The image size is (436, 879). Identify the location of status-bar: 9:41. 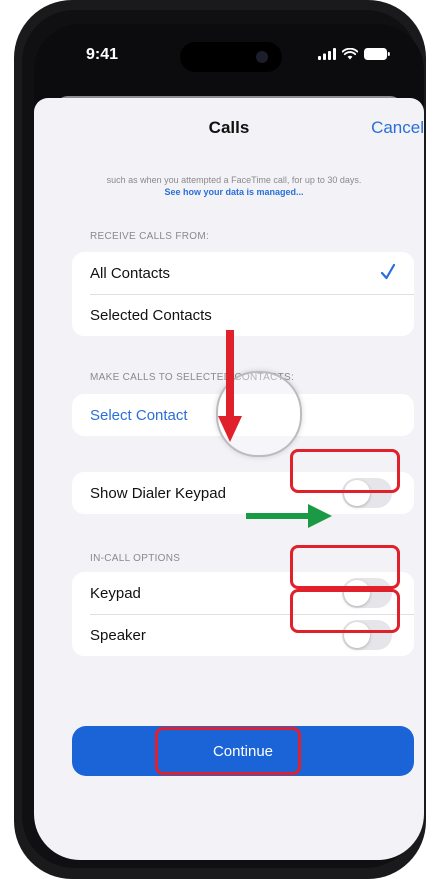
(229, 59).